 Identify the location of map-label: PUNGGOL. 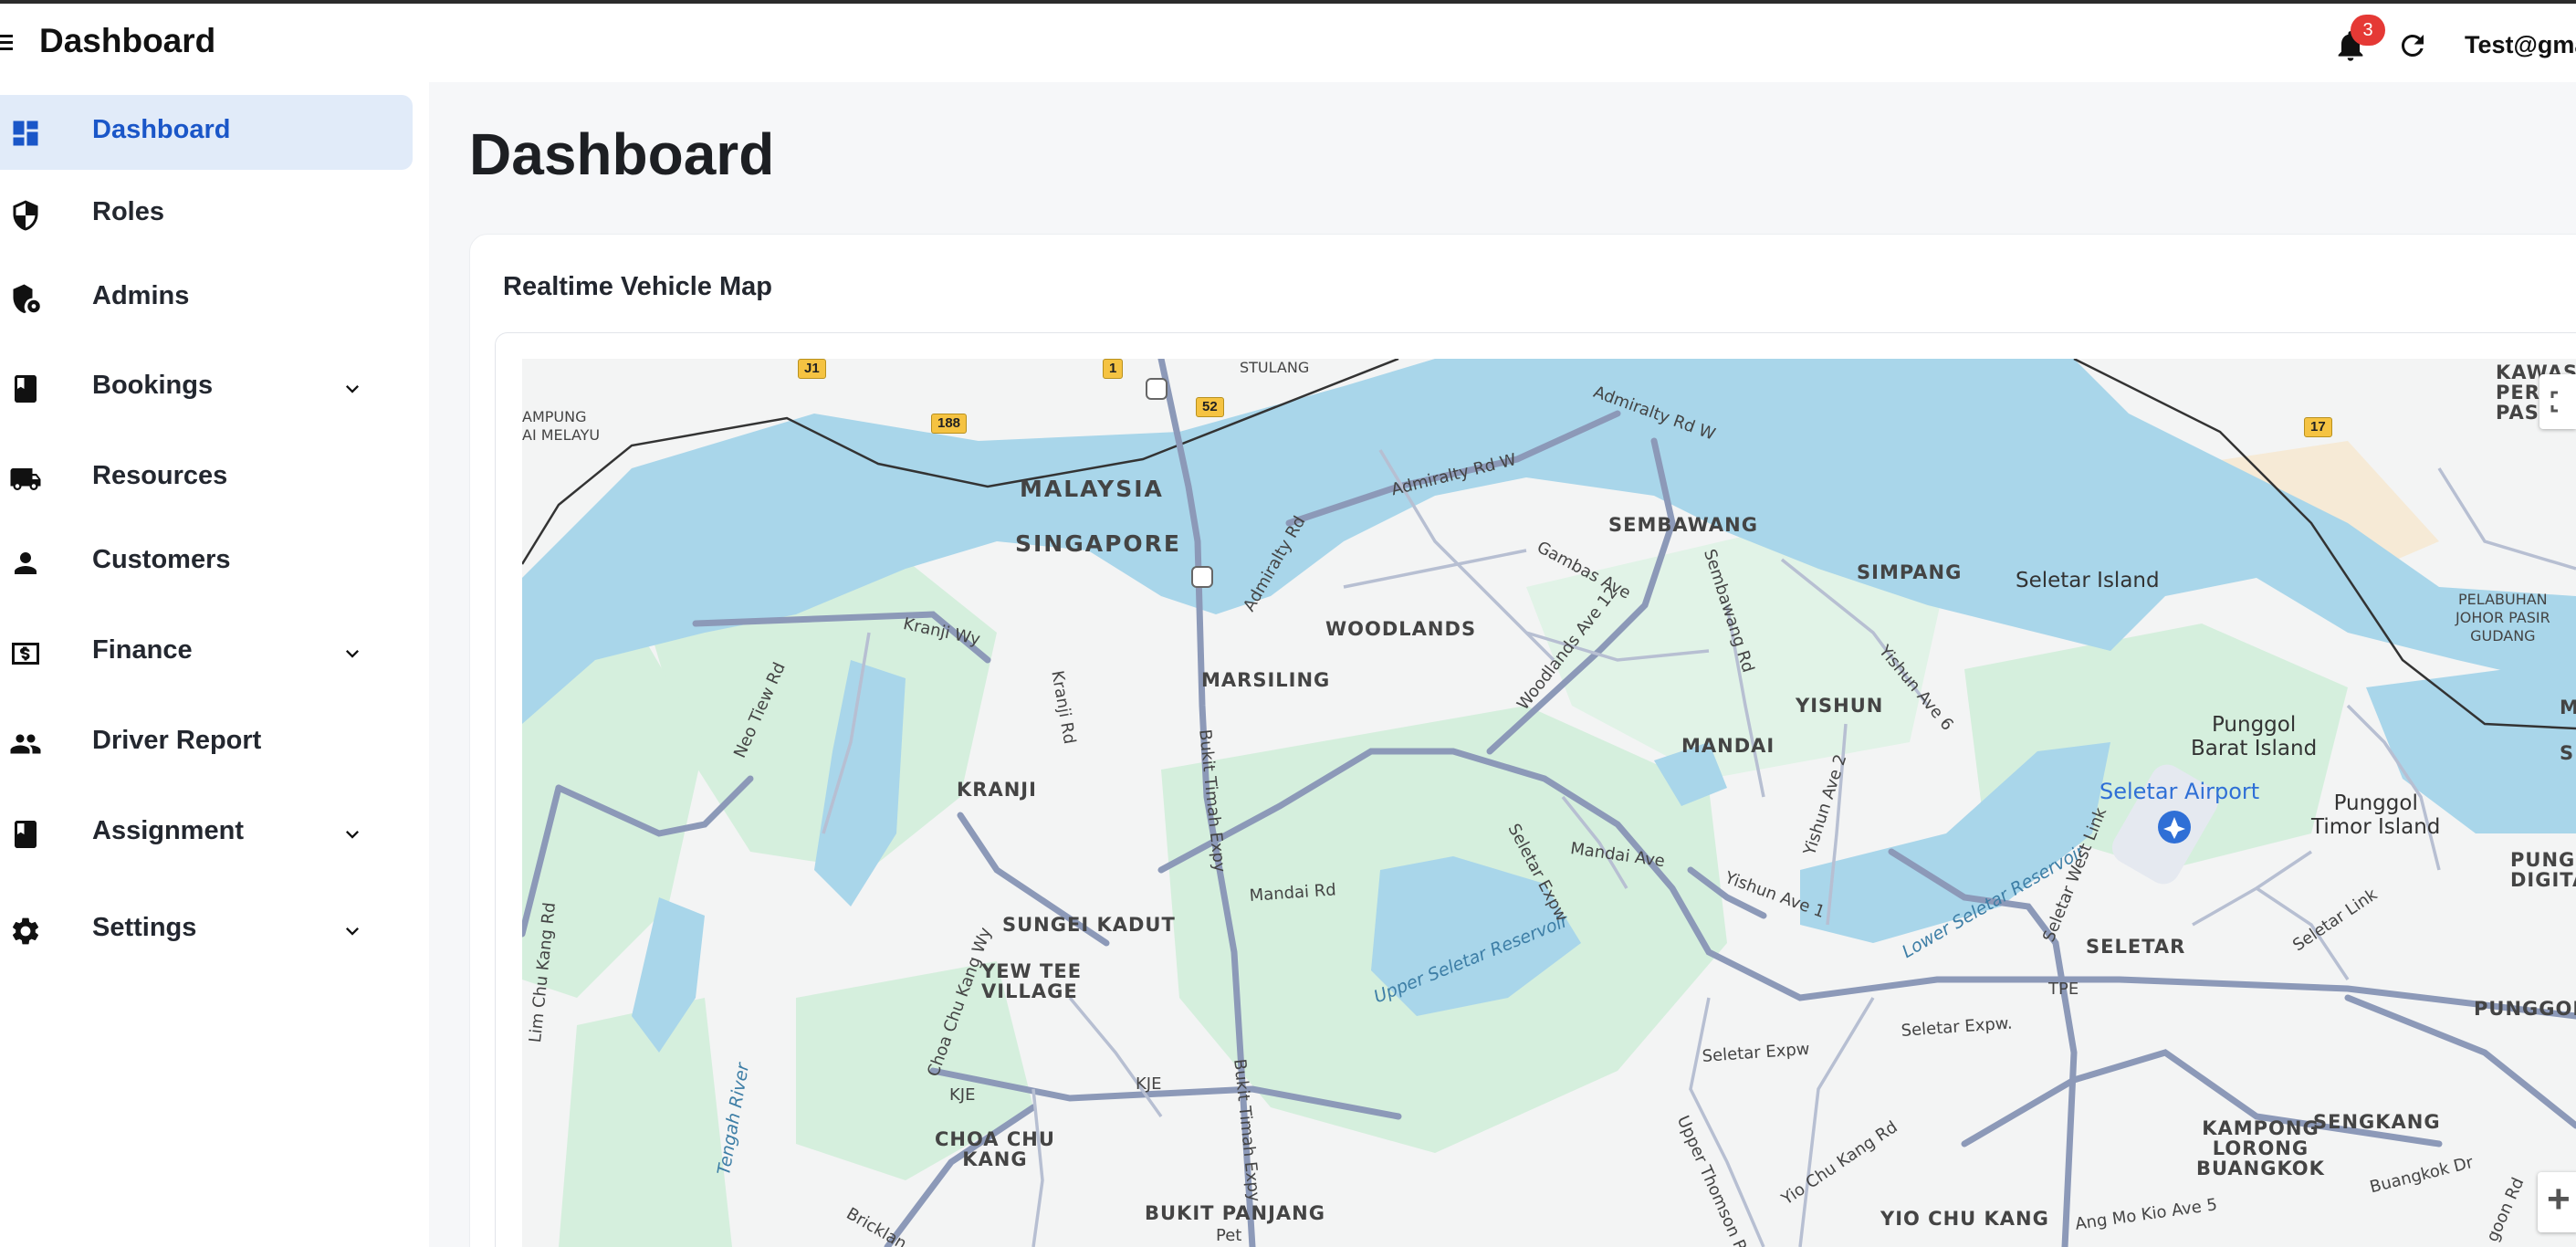
(2525, 1009).